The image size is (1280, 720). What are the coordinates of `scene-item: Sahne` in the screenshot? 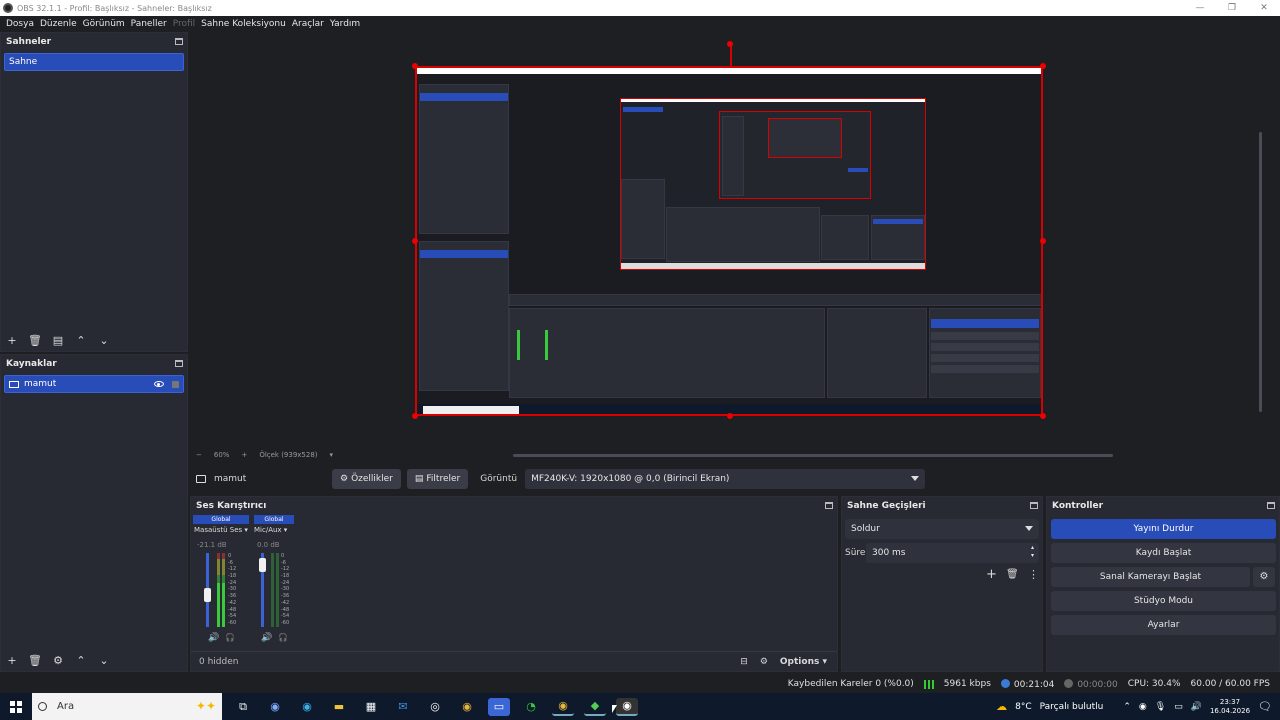 It's located at (94, 62).